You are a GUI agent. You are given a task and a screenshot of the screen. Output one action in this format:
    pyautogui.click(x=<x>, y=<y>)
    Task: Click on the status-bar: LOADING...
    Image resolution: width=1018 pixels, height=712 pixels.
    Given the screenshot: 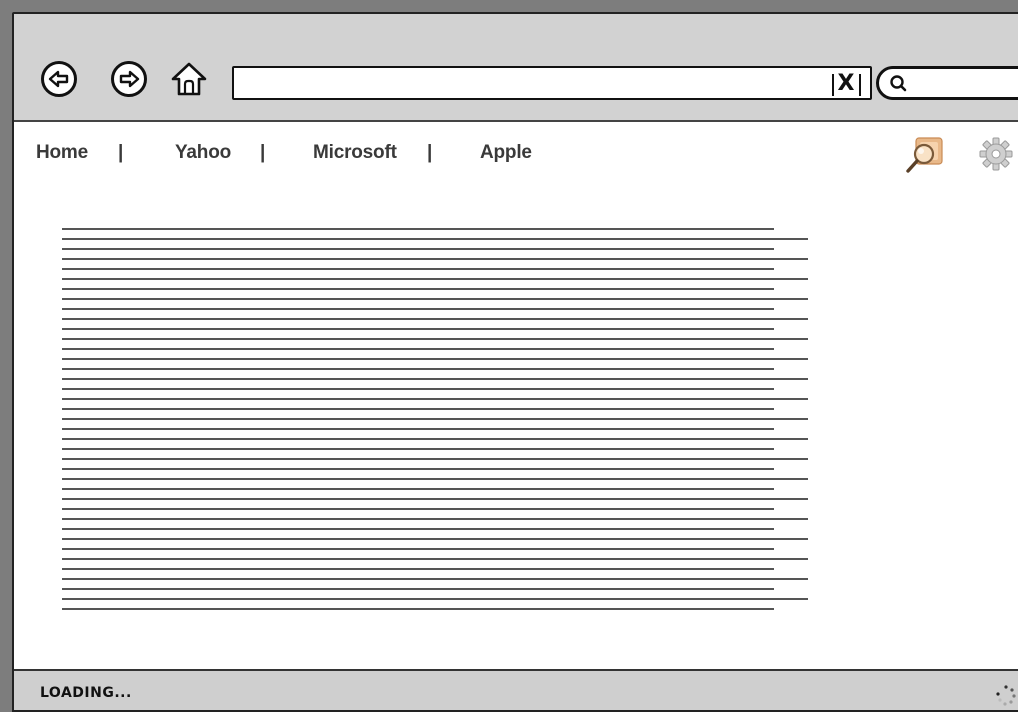 What is the action you would take?
    pyautogui.click(x=516, y=689)
    